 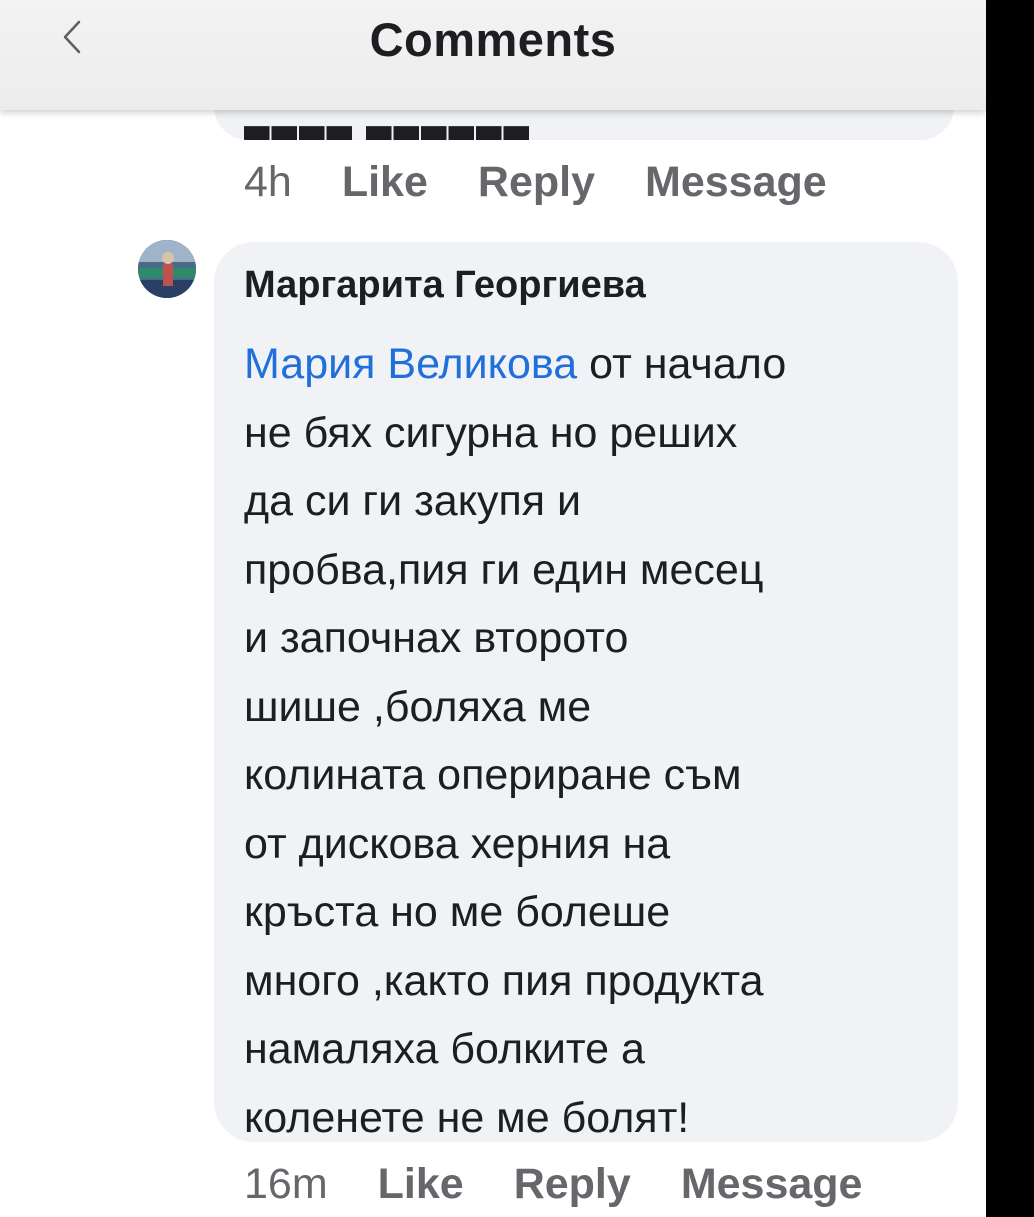 What do you see at coordinates (457, 843) in the screenshot?
I see `comment-line: от дискова херния на` at bounding box center [457, 843].